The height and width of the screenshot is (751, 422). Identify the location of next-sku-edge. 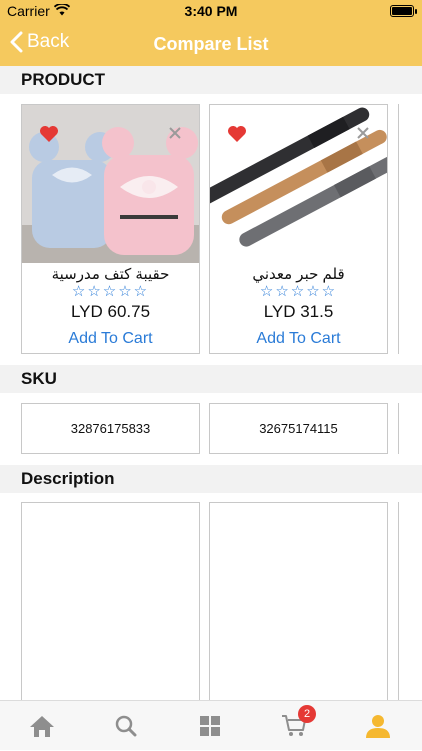
(410, 428).